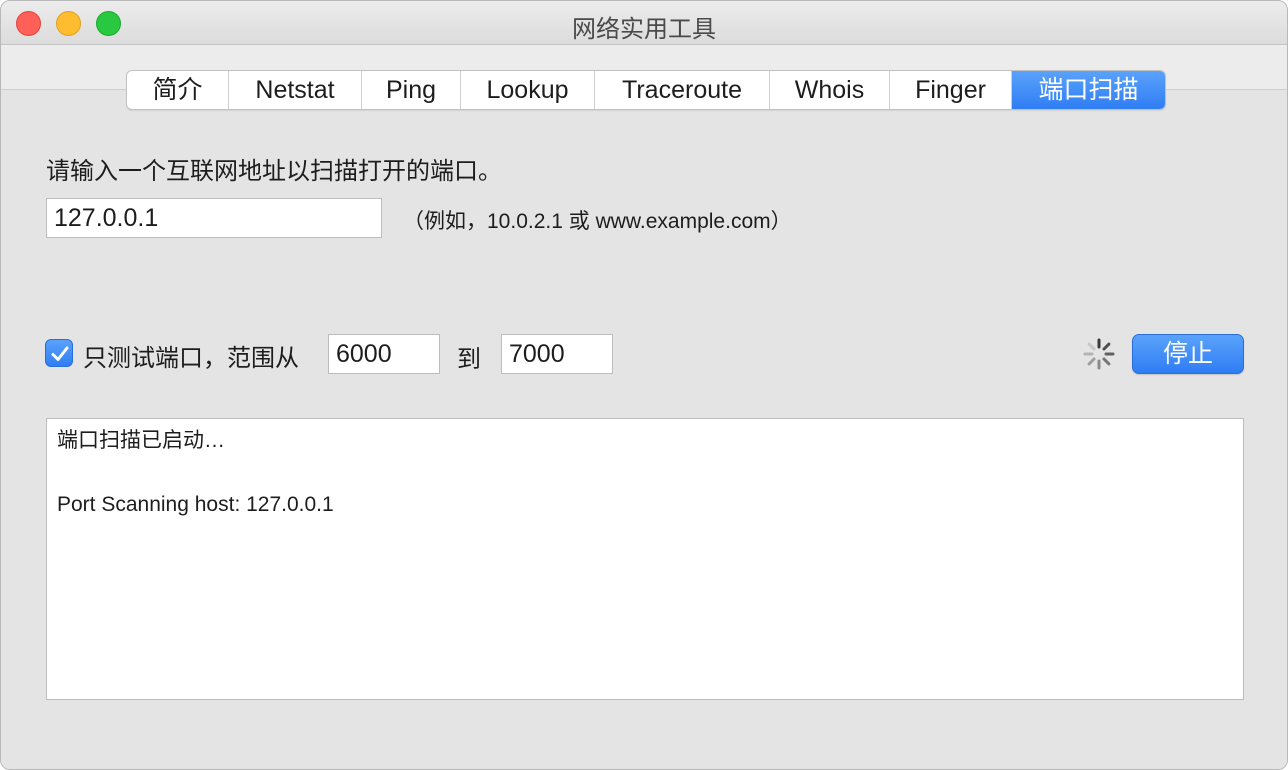  I want to click on address-prompt: 请输入一个互联网地址以扫描打开的端口。, so click(274, 171).